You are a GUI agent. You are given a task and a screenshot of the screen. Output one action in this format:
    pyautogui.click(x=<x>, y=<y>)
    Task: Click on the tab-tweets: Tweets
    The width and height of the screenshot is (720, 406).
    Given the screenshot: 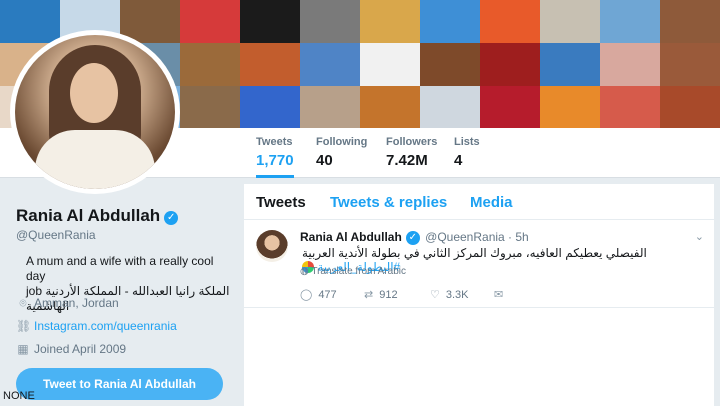 What is the action you would take?
    pyautogui.click(x=281, y=202)
    